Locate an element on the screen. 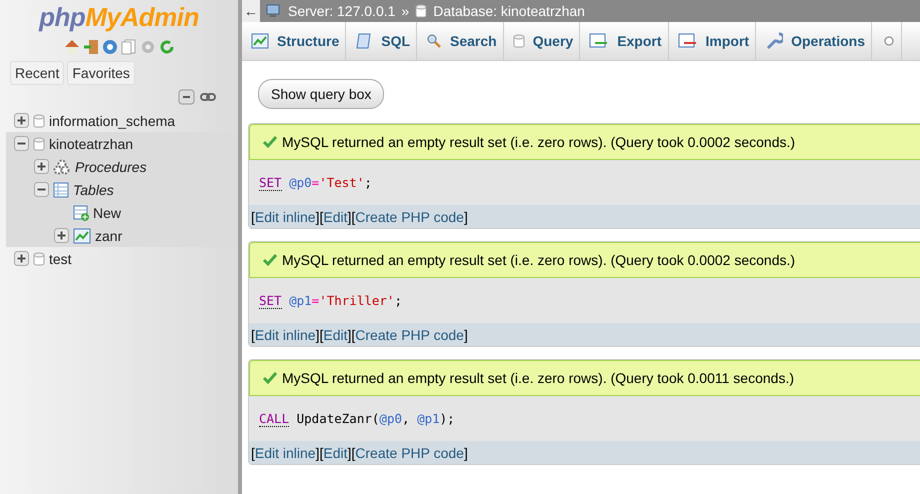 Image resolution: width=920 pixels, height=494 pixels. back-button: ← is located at coordinates (251, 11).